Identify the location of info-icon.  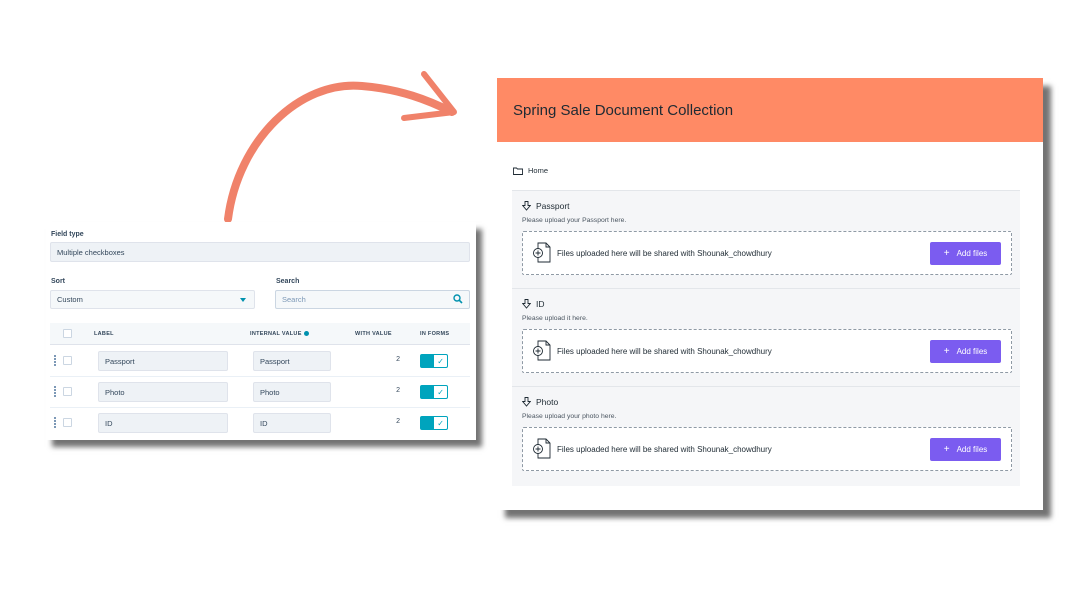
(306, 334).